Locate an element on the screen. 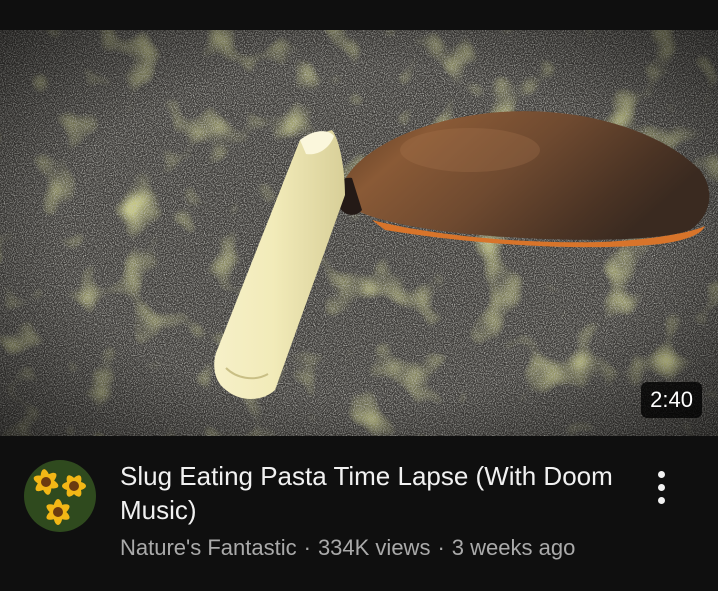 Image resolution: width=718 pixels, height=591 pixels. channel-name: Nature's Fantastic is located at coordinates (208, 547).